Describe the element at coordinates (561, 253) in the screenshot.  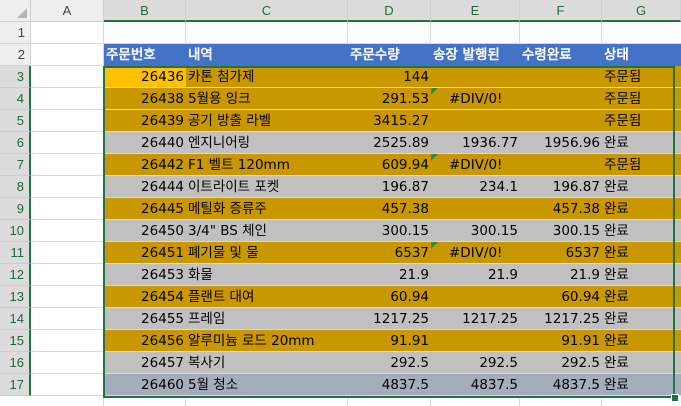
I see `received-cell: 6537` at that location.